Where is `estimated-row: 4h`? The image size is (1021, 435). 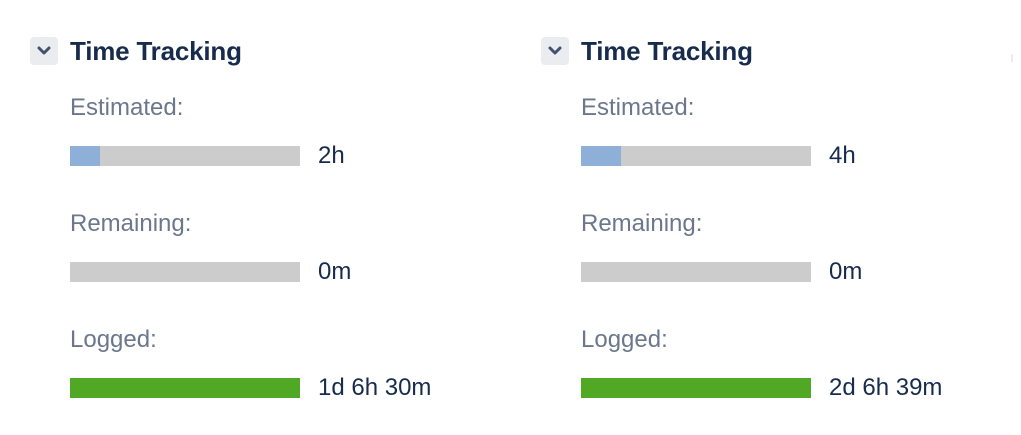 estimated-row: 4h is located at coordinates (718, 156).